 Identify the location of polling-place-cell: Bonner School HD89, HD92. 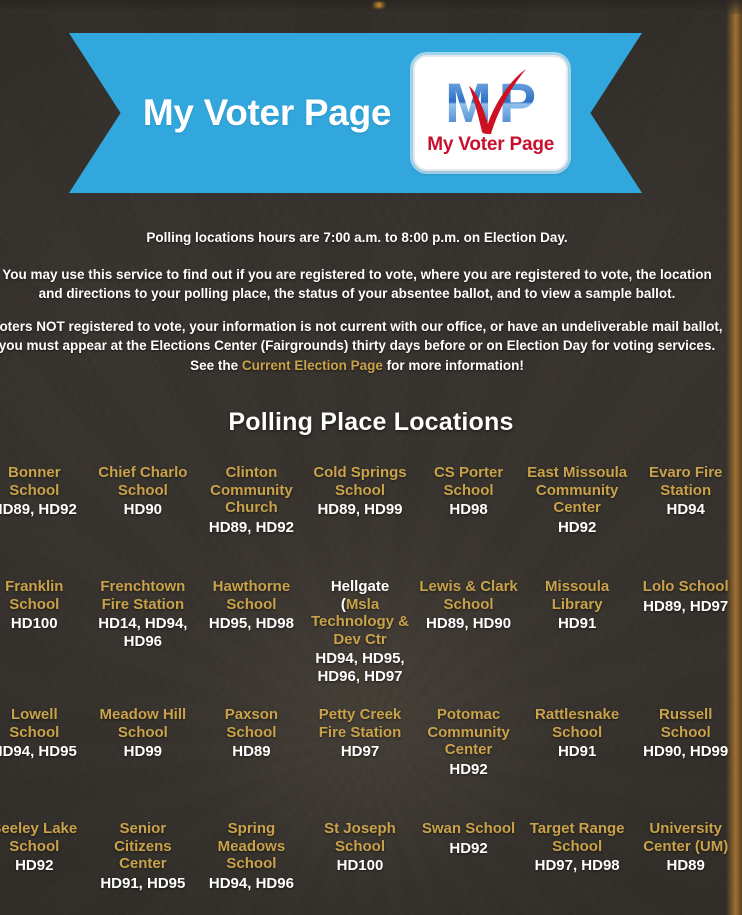
(43, 512).